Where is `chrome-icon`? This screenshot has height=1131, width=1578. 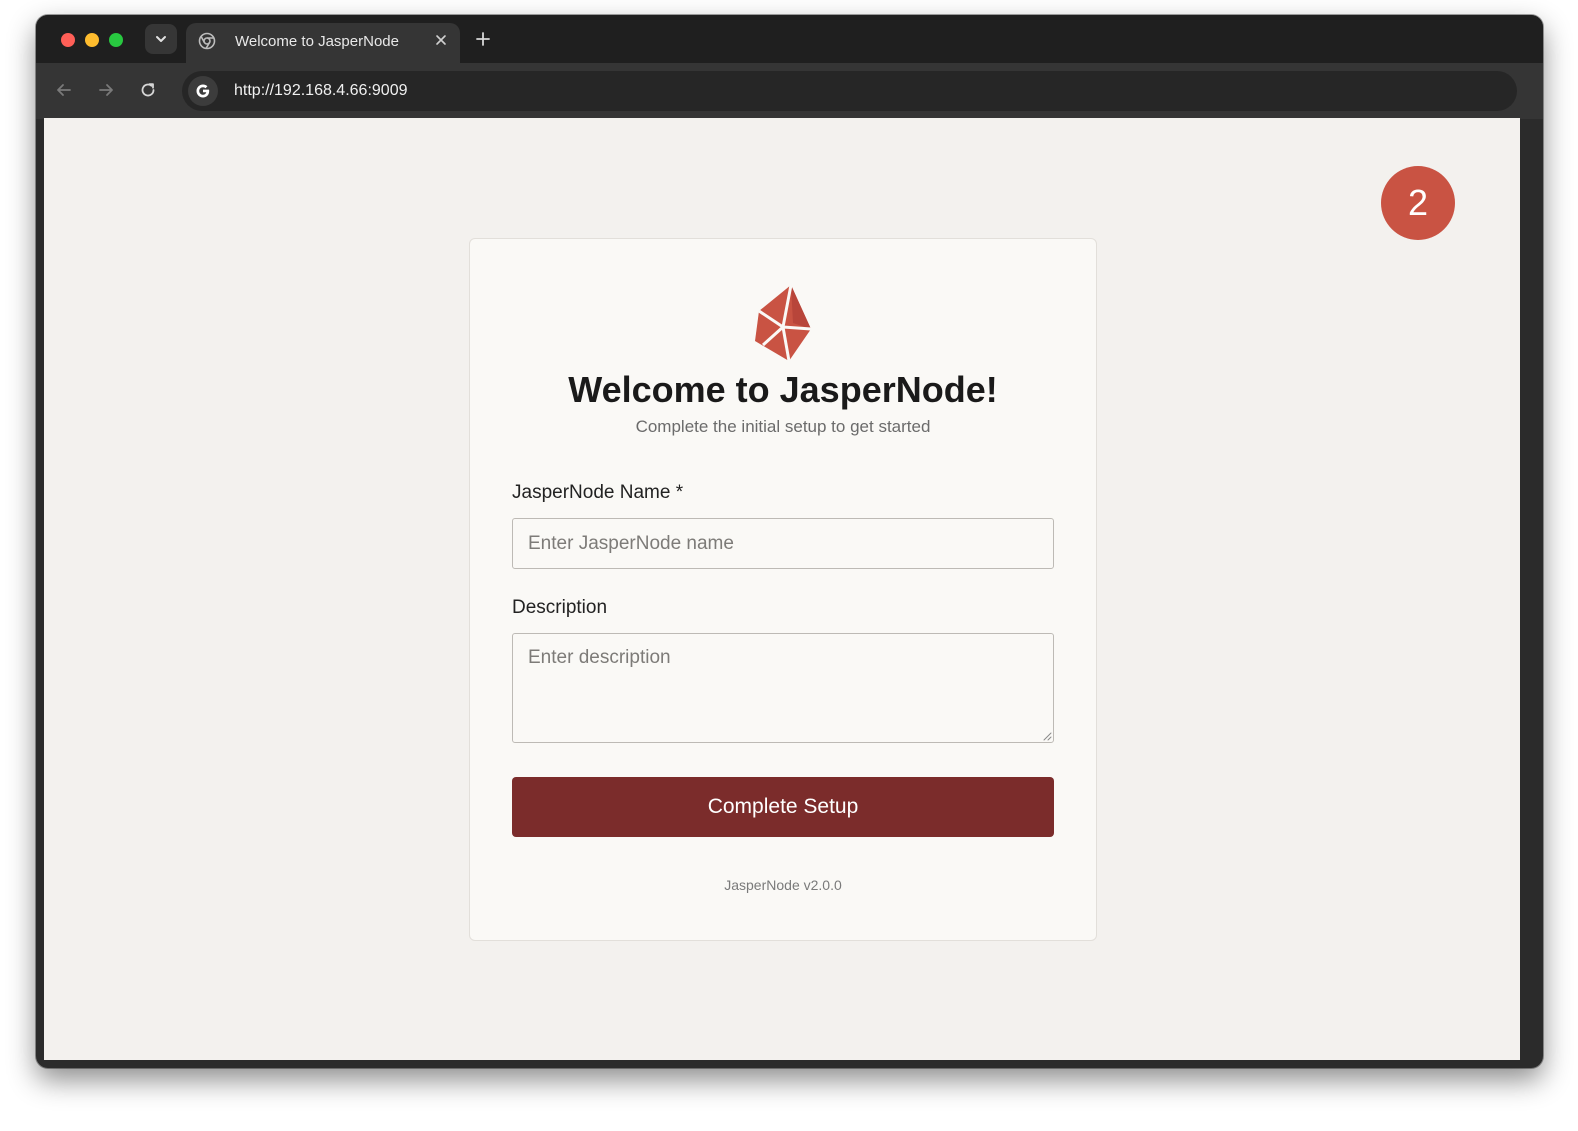
chrome-icon is located at coordinates (207, 41).